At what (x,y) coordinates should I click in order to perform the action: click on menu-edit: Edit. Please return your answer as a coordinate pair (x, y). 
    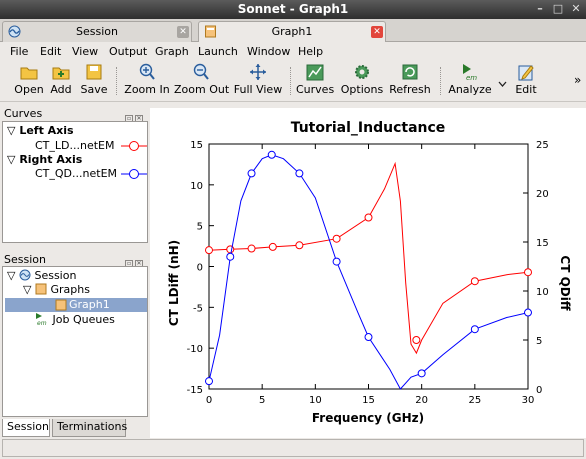
    Looking at the image, I should click on (50, 51).